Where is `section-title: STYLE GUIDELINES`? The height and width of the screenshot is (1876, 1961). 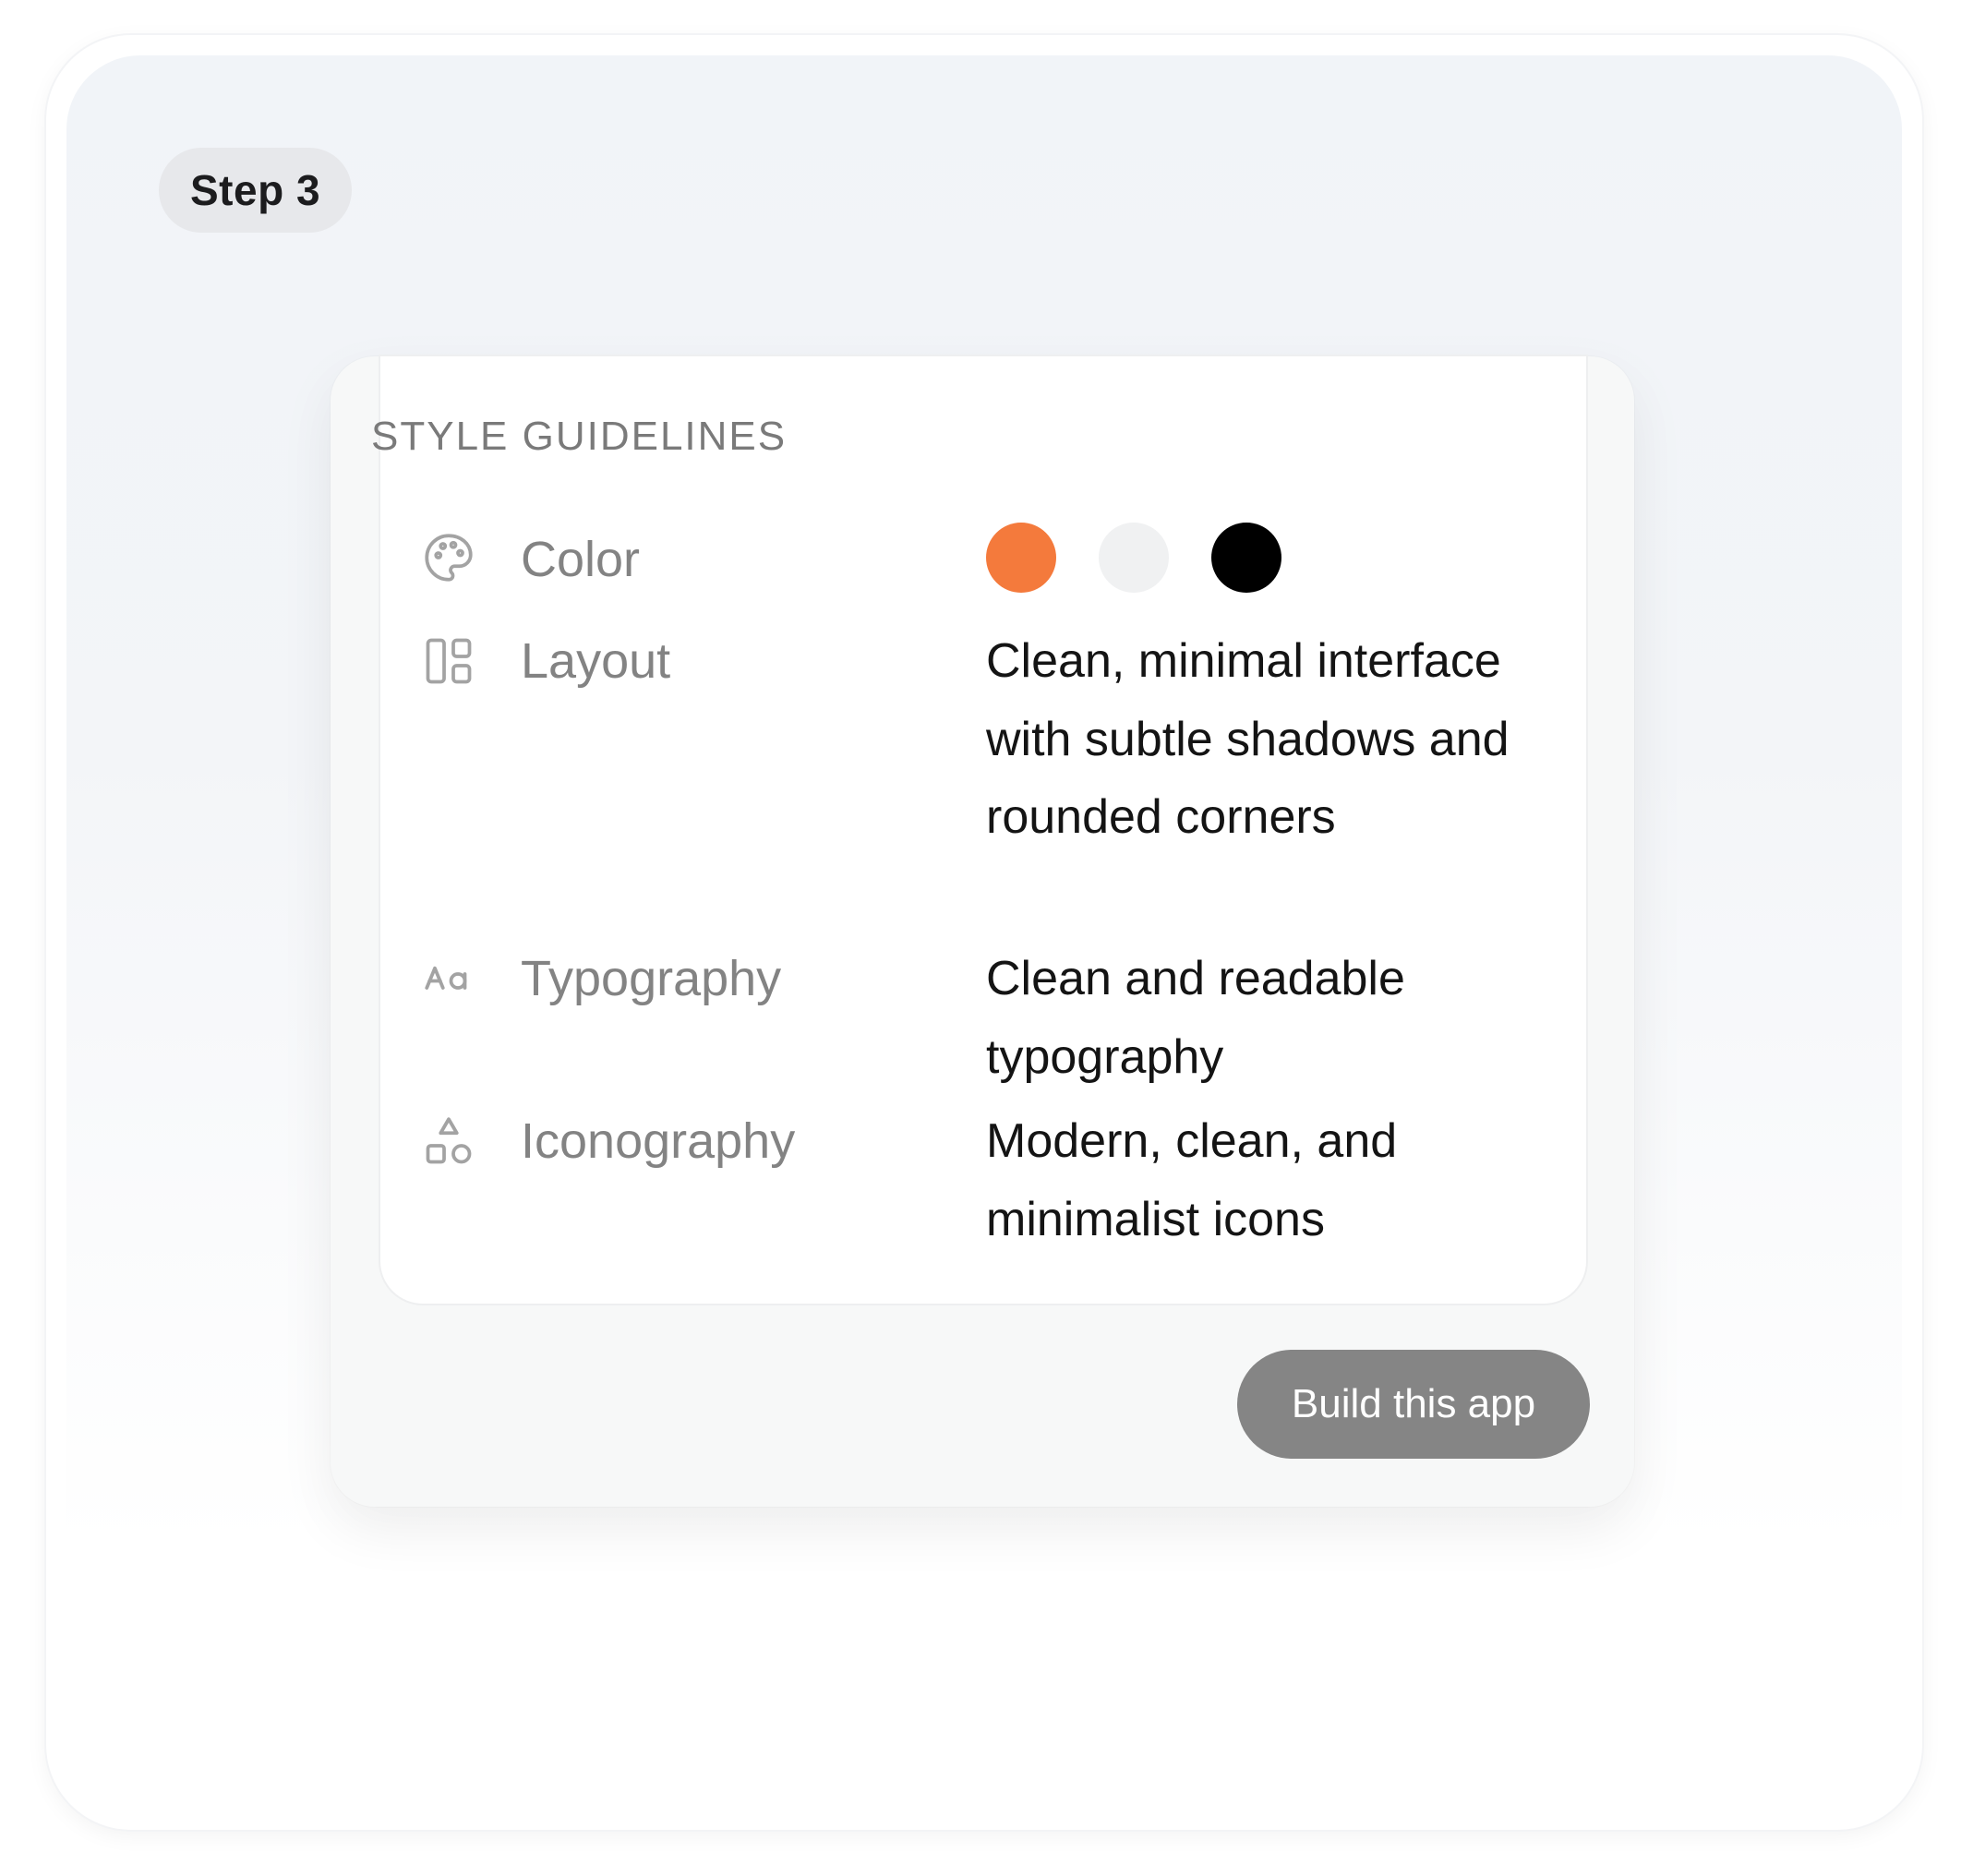 section-title: STYLE GUIDELINES is located at coordinates (580, 436).